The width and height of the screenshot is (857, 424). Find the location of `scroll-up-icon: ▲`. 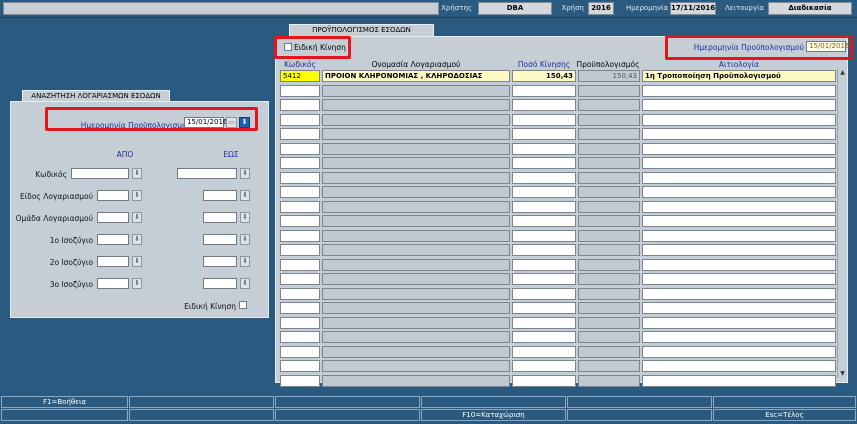

scroll-up-icon: ▲ is located at coordinates (842, 72).